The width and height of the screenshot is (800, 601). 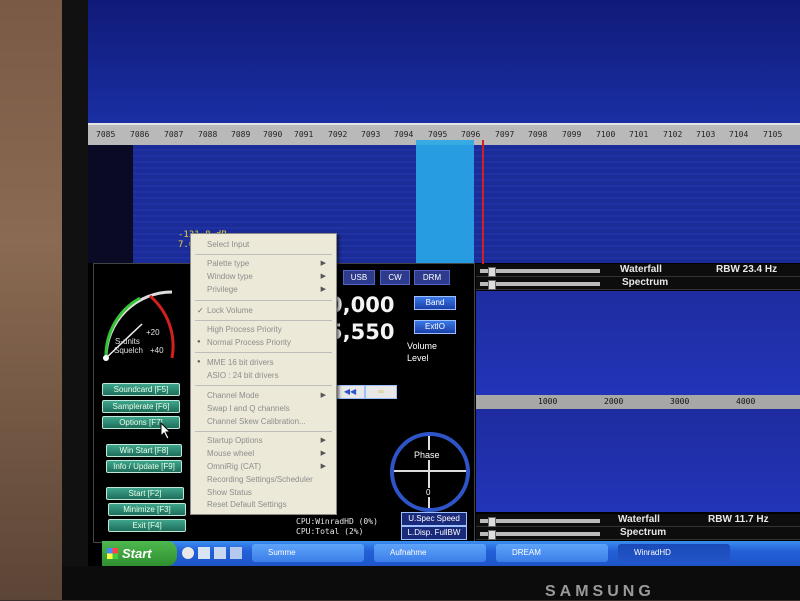 What do you see at coordinates (483, 202) in the screenshot?
I see `tuning-marker` at bounding box center [483, 202].